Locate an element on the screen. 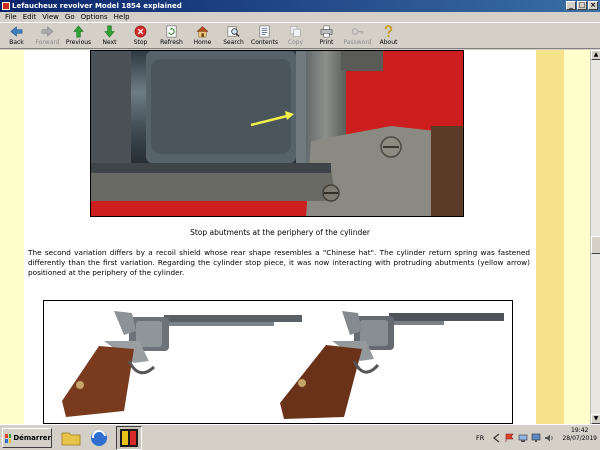 This screenshot has height=450, width=600. back-button: Back is located at coordinates (16, 36).